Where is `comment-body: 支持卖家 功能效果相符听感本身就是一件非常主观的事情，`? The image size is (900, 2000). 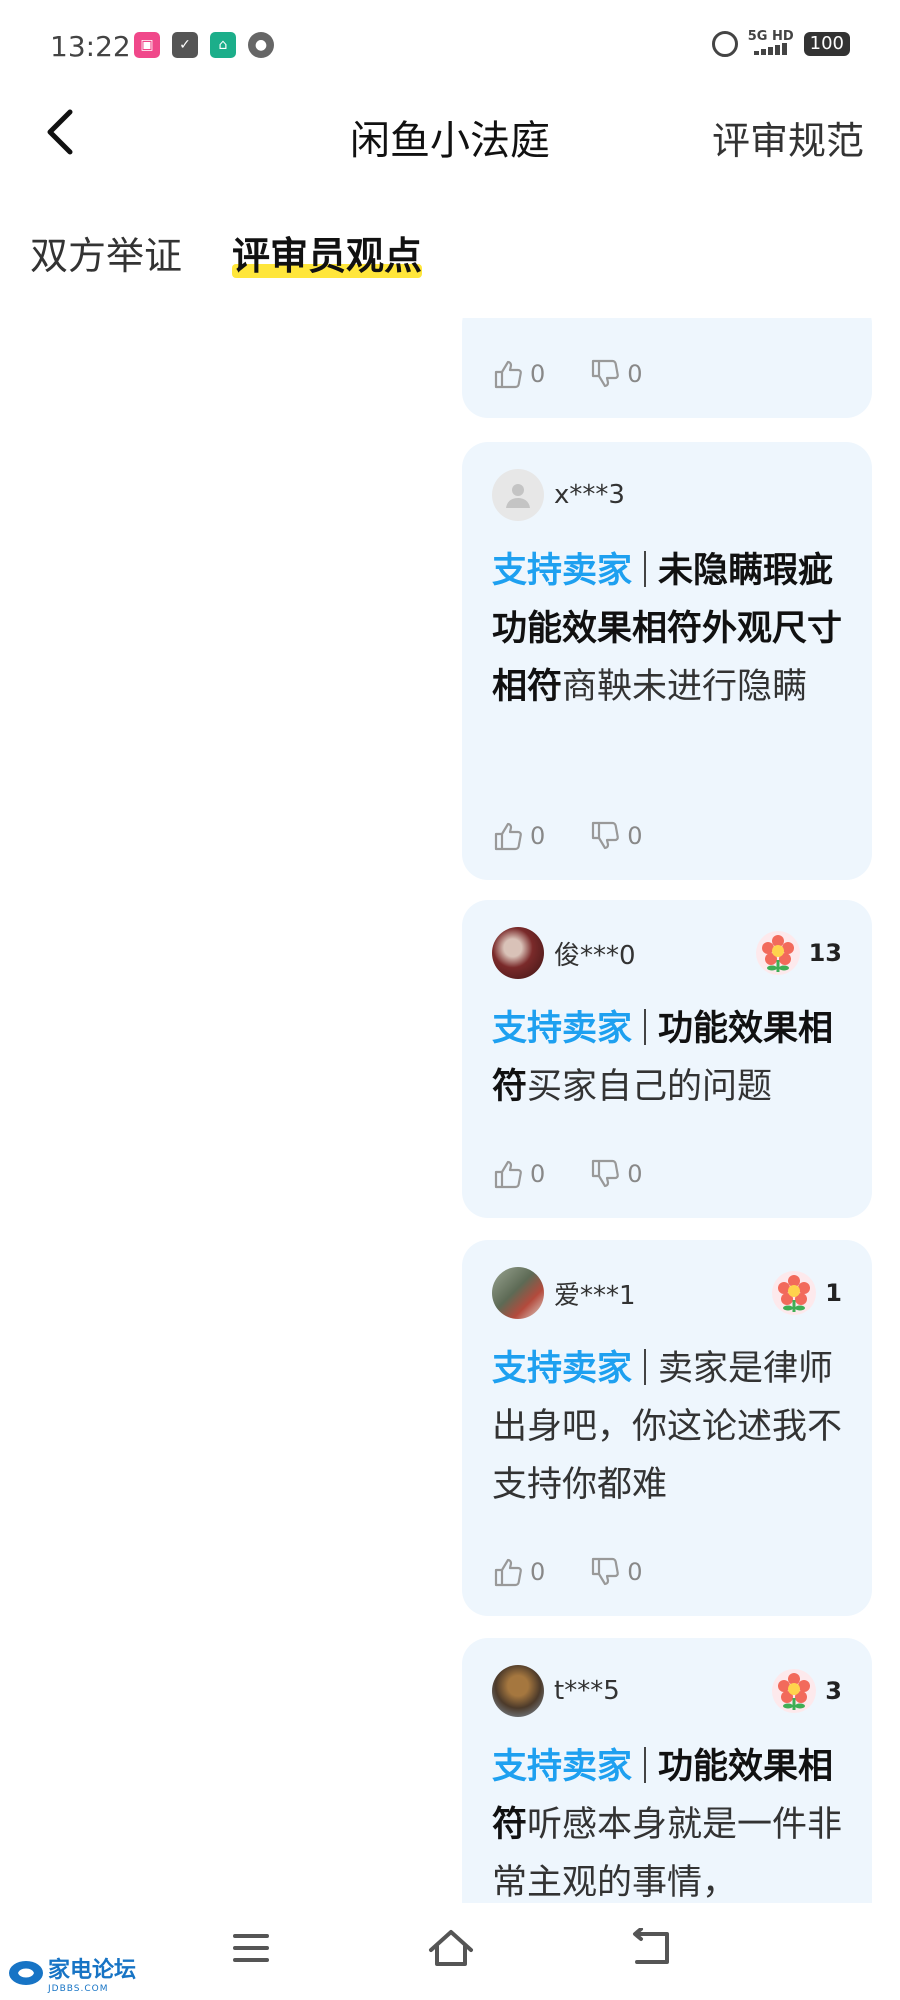 comment-body: 支持卖家 功能效果相符听感本身就是一件非常主观的事情， is located at coordinates (670, 1820).